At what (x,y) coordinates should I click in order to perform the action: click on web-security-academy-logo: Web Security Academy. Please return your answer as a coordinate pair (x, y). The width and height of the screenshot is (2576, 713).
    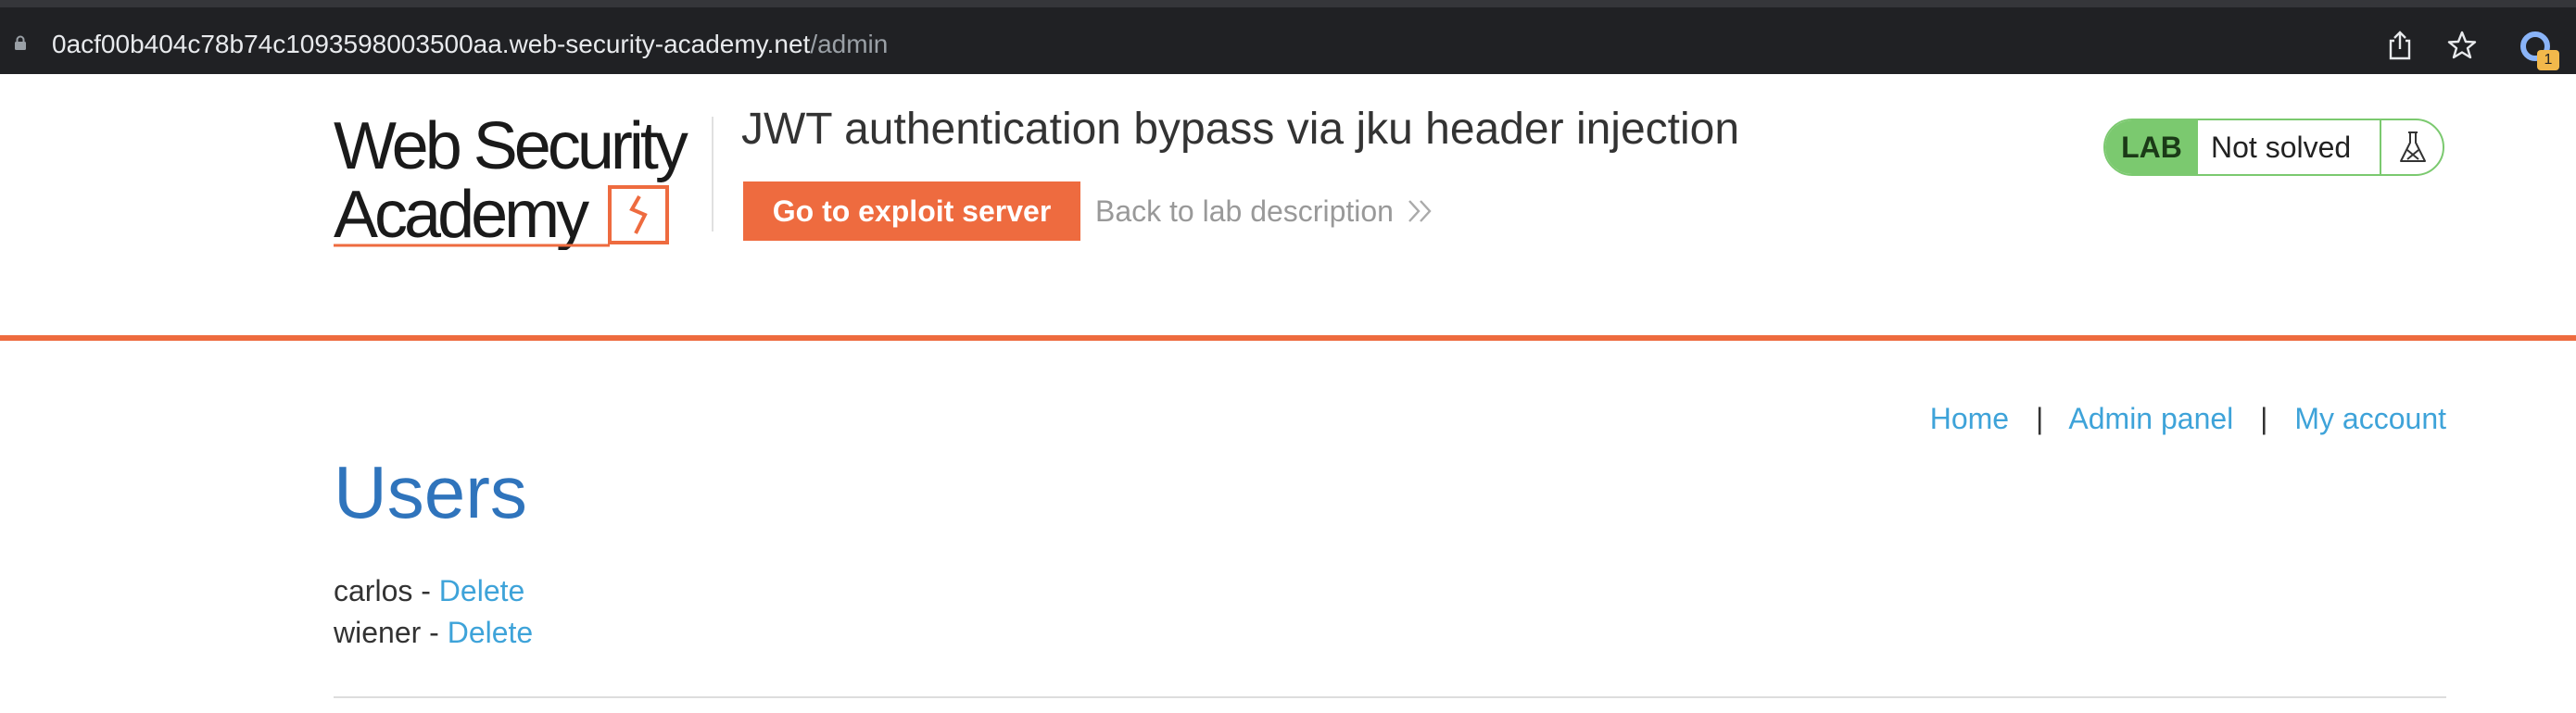
    Looking at the image, I should click on (519, 181).